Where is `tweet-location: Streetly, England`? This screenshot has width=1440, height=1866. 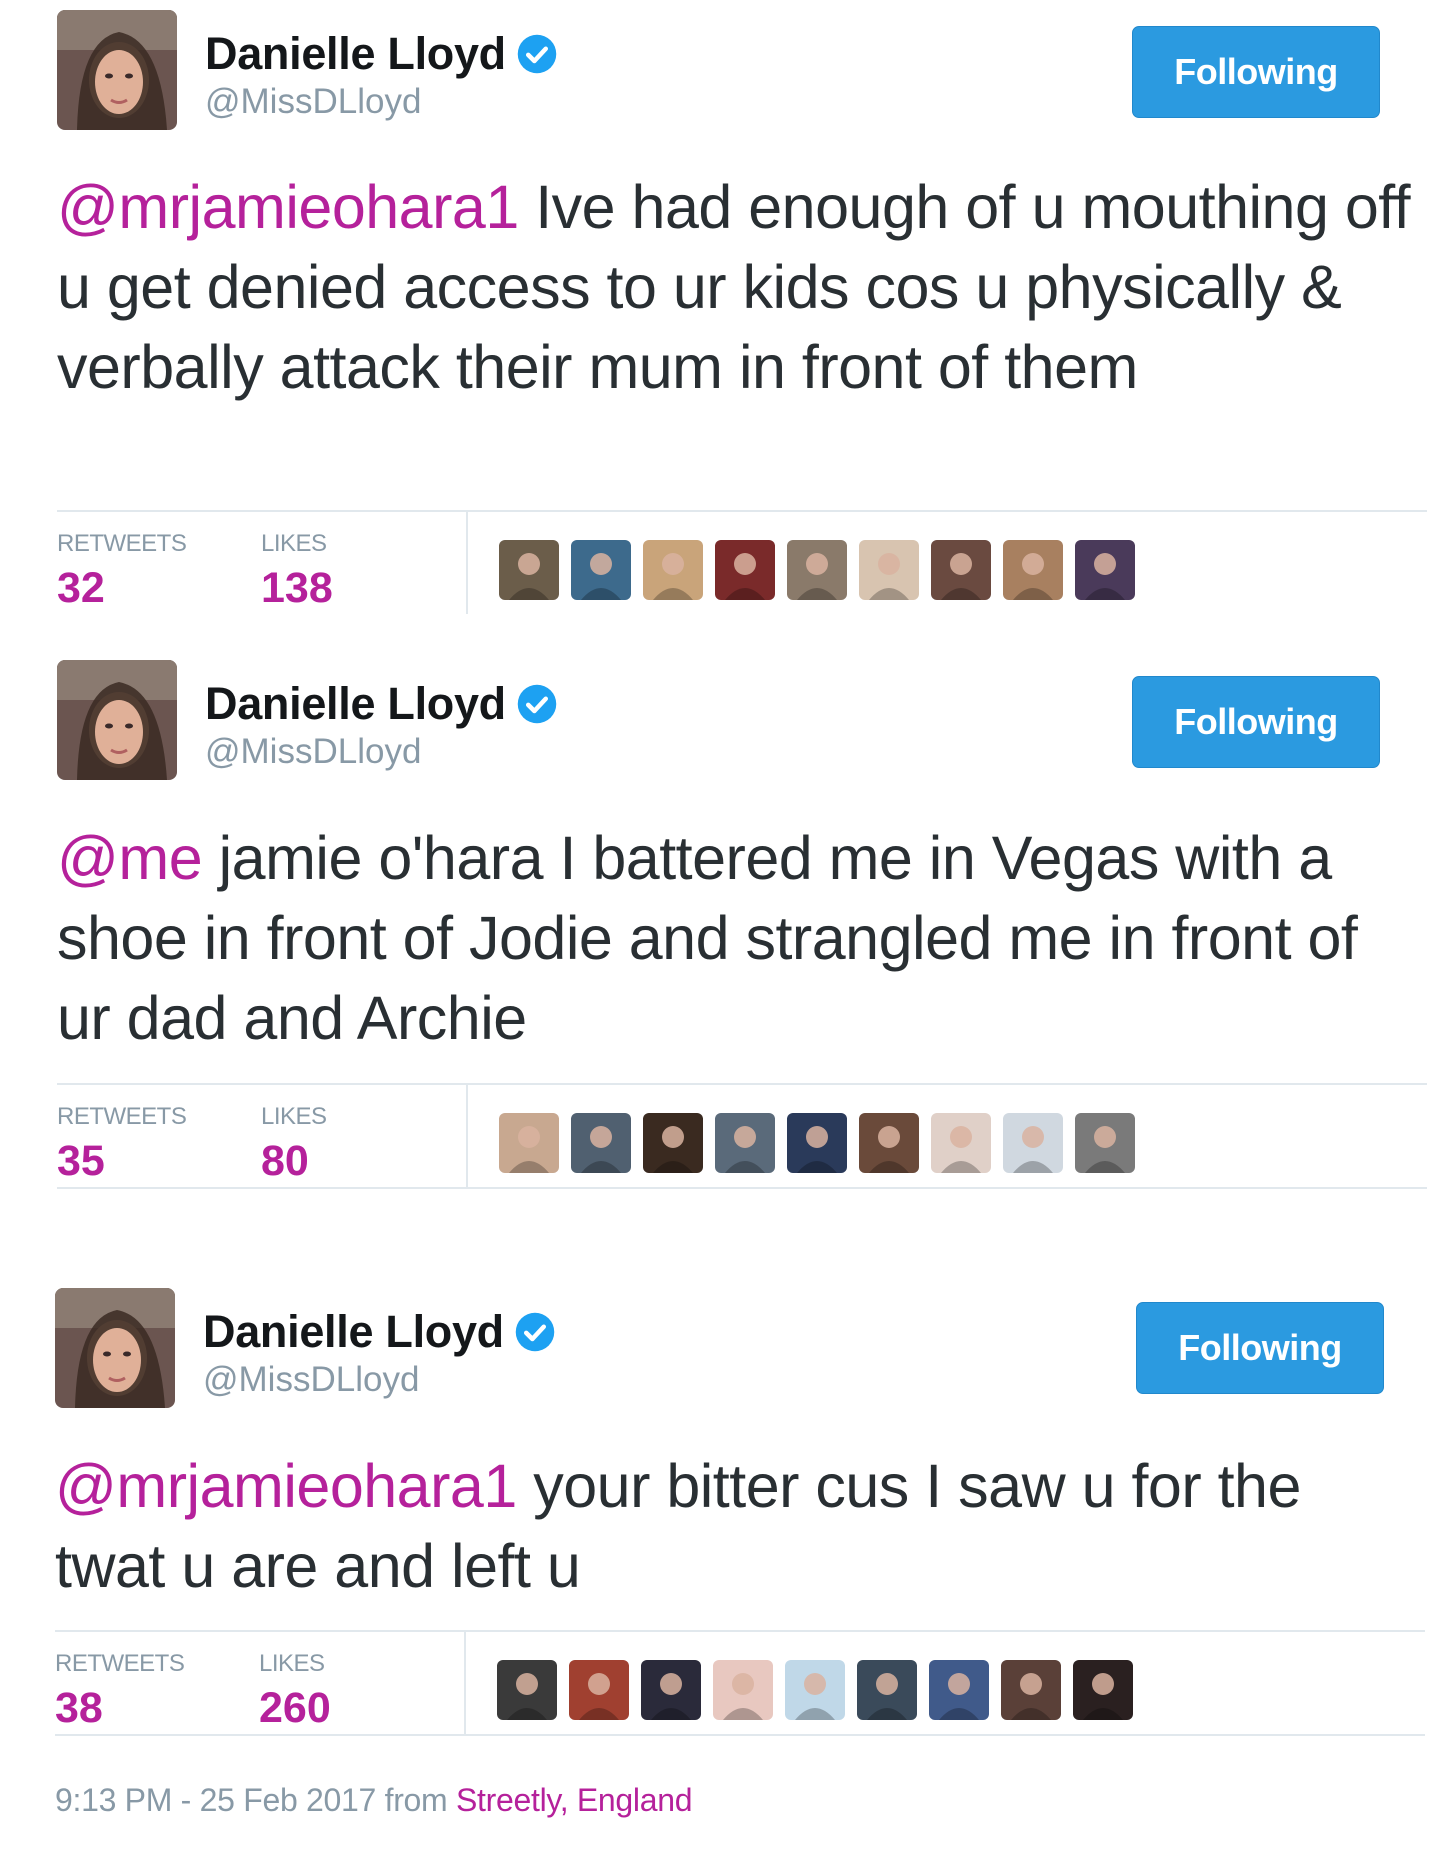 tweet-location: Streetly, England is located at coordinates (574, 1800).